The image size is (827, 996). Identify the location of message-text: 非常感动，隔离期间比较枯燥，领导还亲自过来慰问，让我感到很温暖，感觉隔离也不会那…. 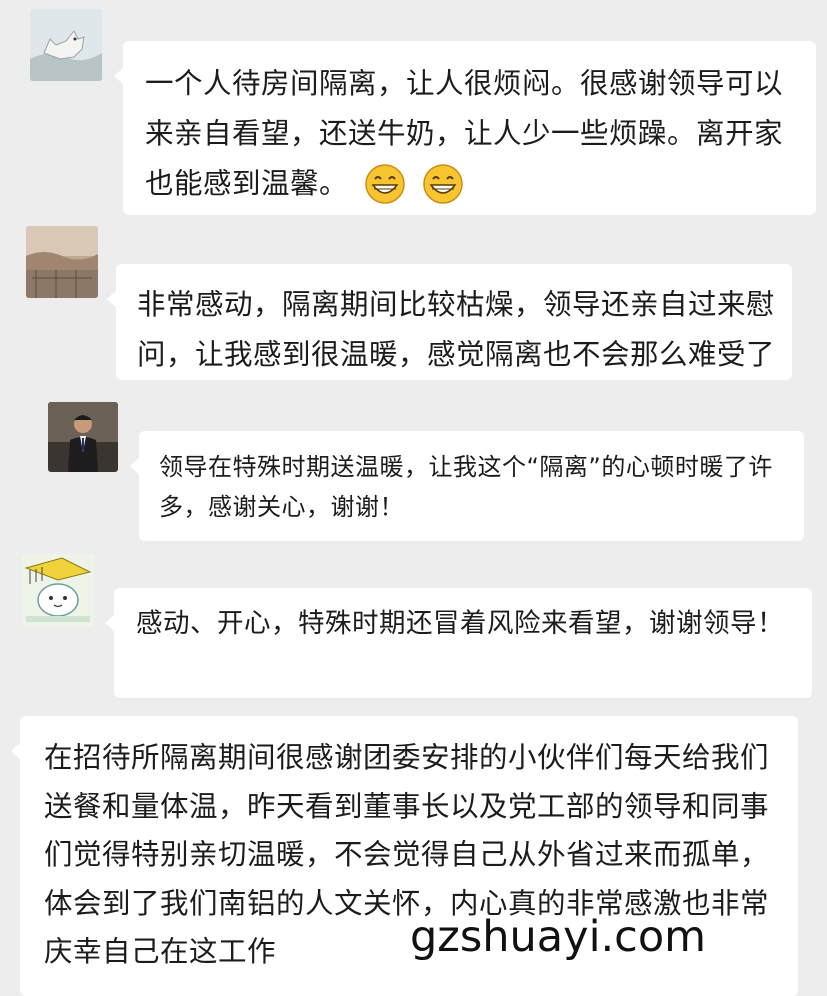
(456, 329).